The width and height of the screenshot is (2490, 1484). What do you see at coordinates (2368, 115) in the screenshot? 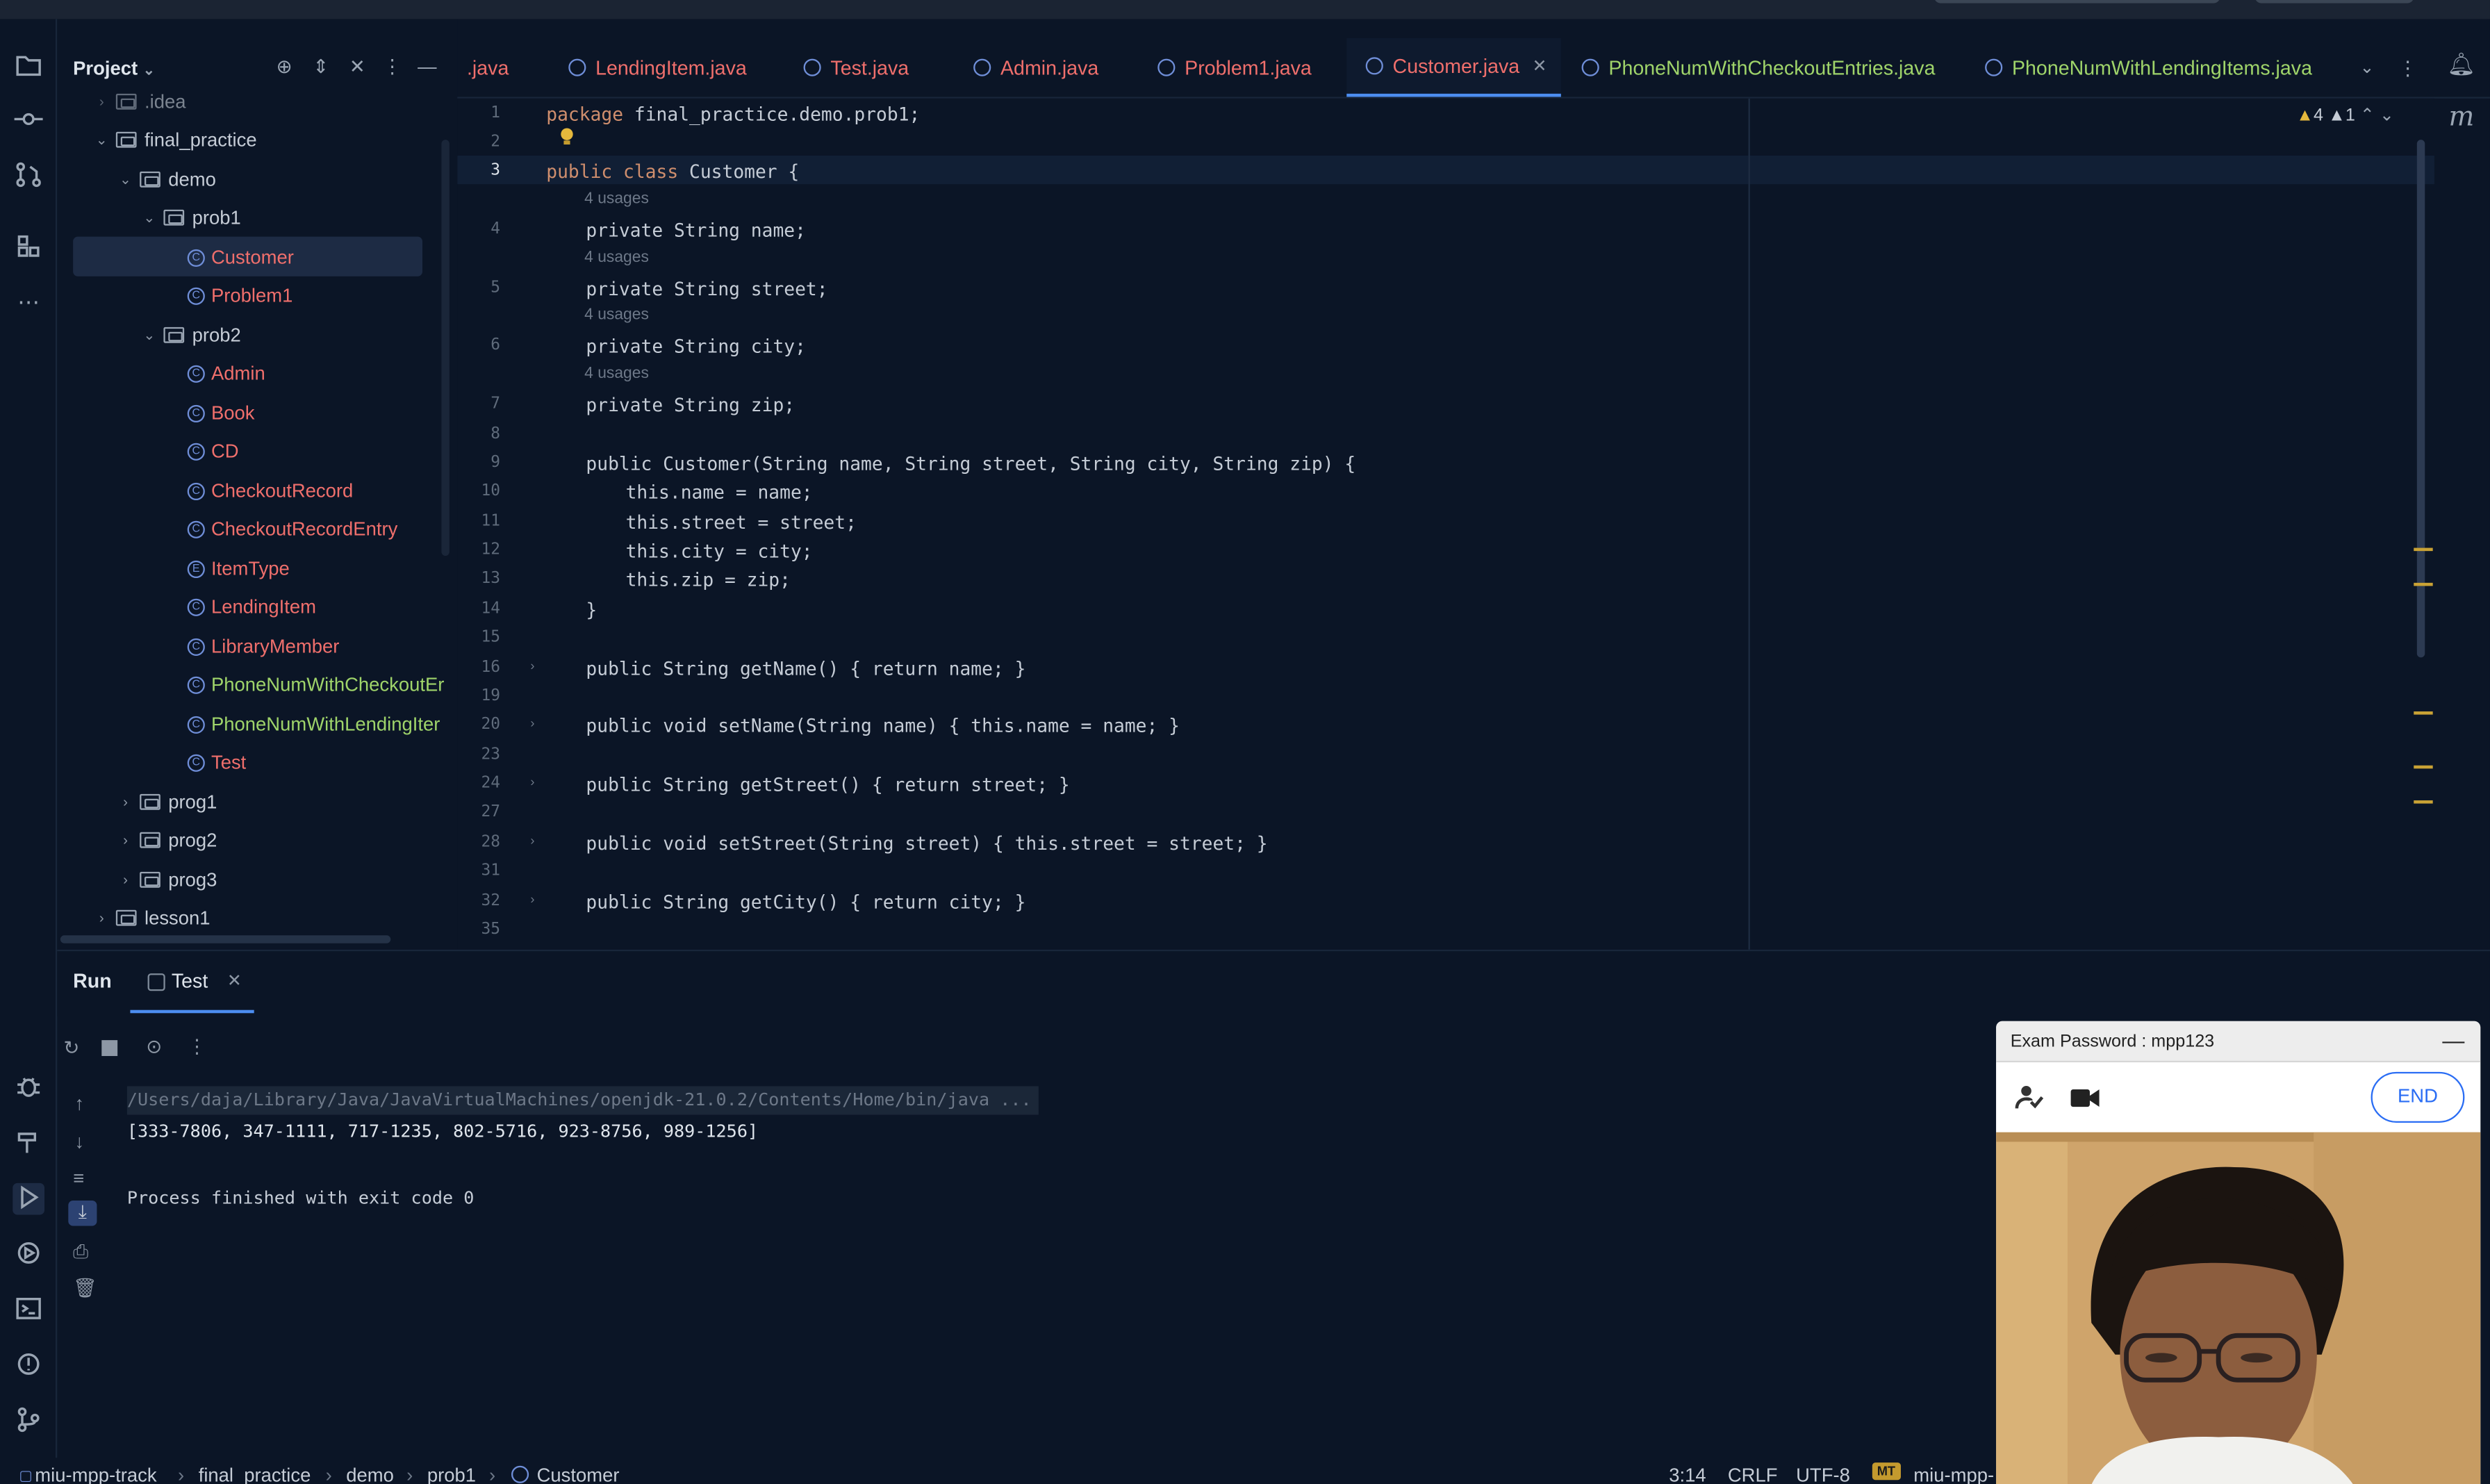
I see `chevron-up-icon: ⌃` at bounding box center [2368, 115].